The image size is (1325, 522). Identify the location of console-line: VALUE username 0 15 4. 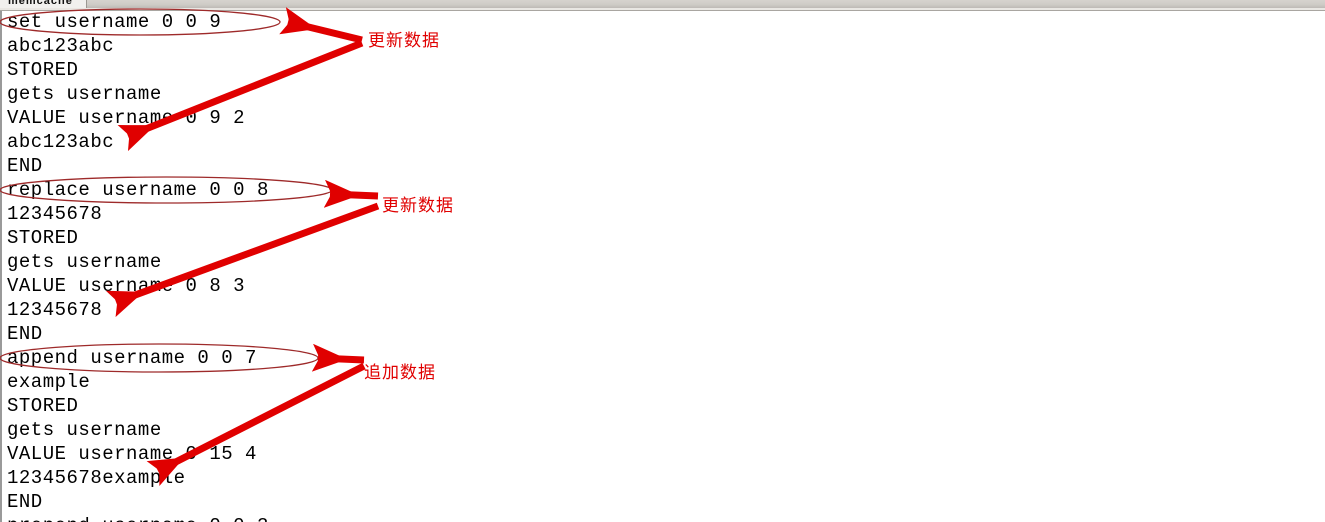
(132, 454).